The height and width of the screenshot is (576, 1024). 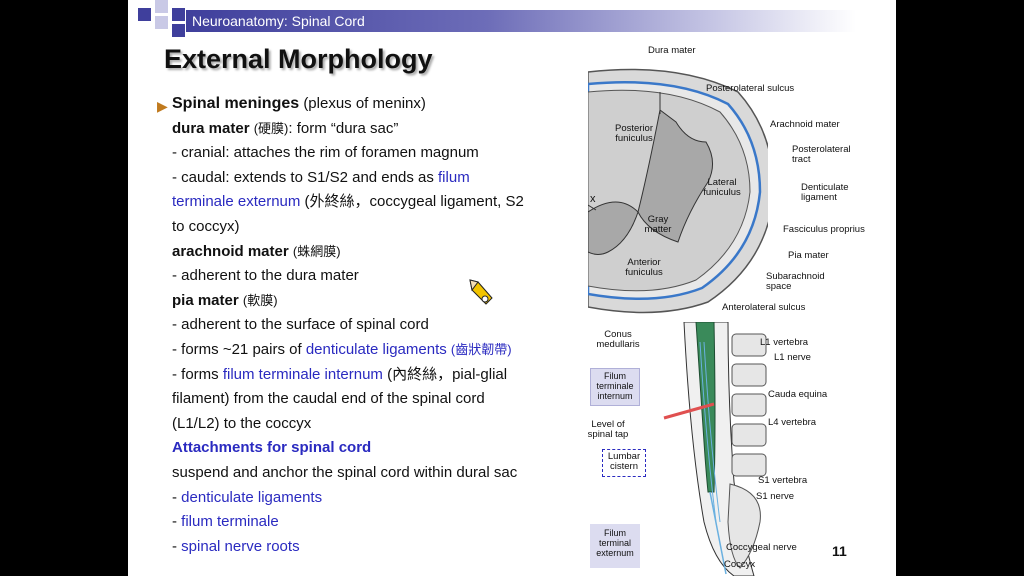 What do you see at coordinates (481, 292) in the screenshot?
I see `pencil-cursor-icon` at bounding box center [481, 292].